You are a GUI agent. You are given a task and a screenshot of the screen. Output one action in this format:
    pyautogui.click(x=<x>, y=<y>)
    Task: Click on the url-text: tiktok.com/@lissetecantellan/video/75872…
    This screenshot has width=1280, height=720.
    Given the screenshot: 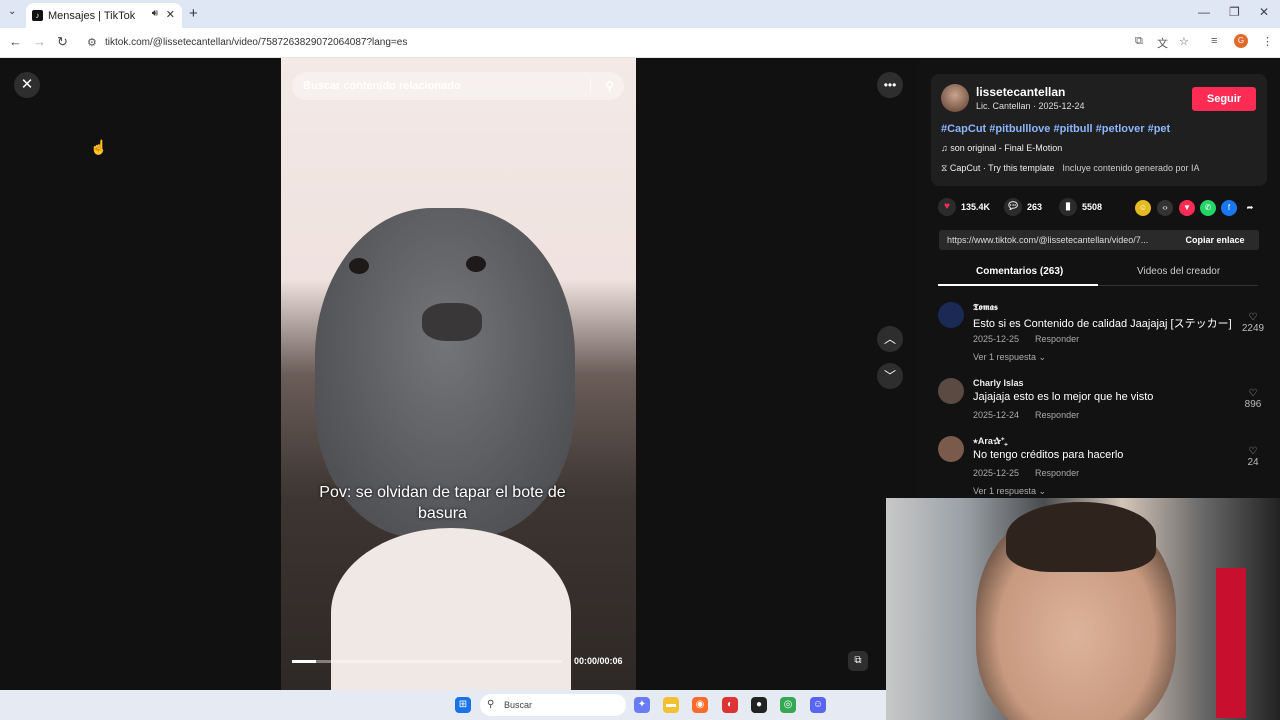 What is the action you would take?
    pyautogui.click(x=256, y=42)
    